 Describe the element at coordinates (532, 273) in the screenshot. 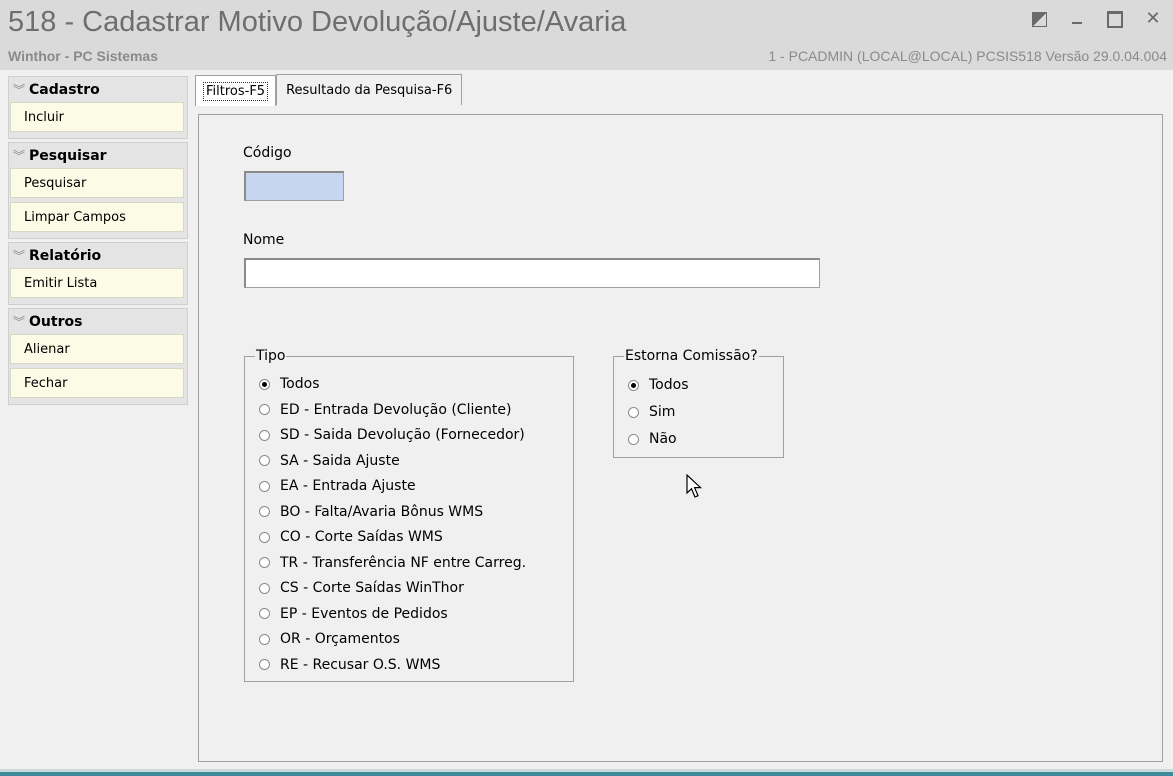

I see `nome-input` at that location.